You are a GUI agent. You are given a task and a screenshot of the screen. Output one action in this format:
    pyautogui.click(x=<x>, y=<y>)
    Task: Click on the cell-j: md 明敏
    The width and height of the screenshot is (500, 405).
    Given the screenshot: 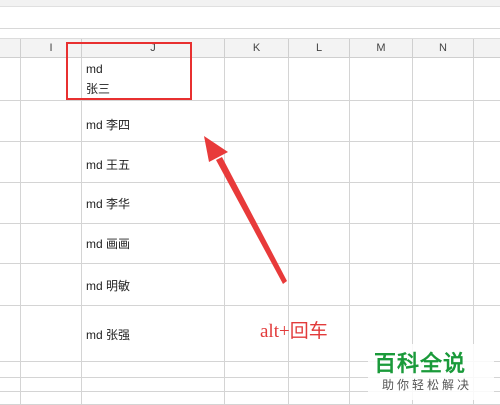 What is the action you would take?
    pyautogui.click(x=108, y=286)
    